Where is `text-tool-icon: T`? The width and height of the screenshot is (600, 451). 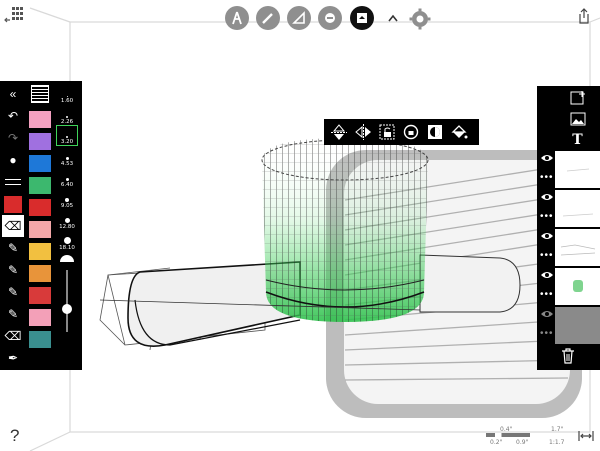 text-tool-icon: T is located at coordinates (577, 140).